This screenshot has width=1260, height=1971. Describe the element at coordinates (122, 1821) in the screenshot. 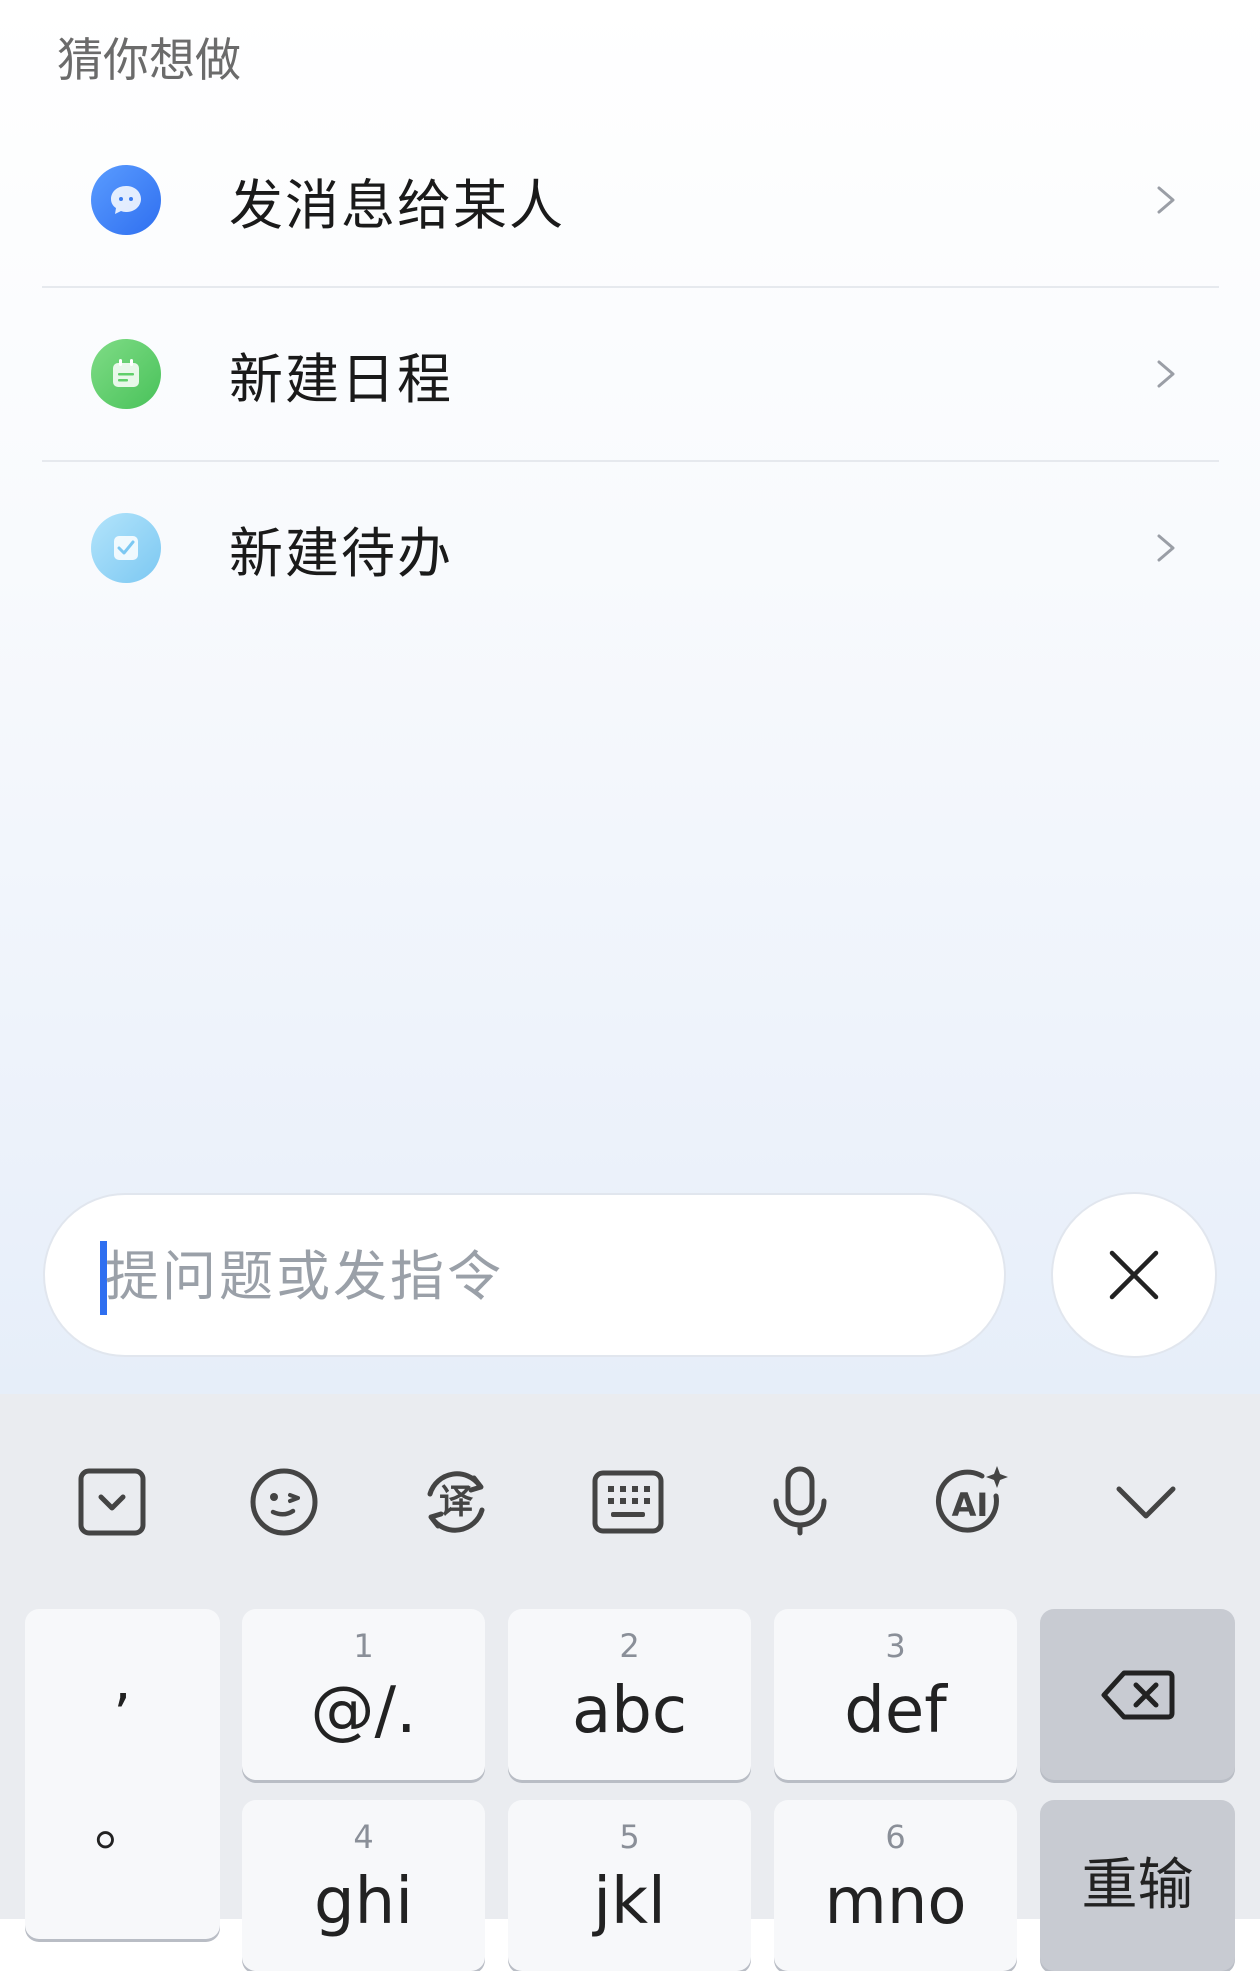

I see `period-key: 。` at that location.